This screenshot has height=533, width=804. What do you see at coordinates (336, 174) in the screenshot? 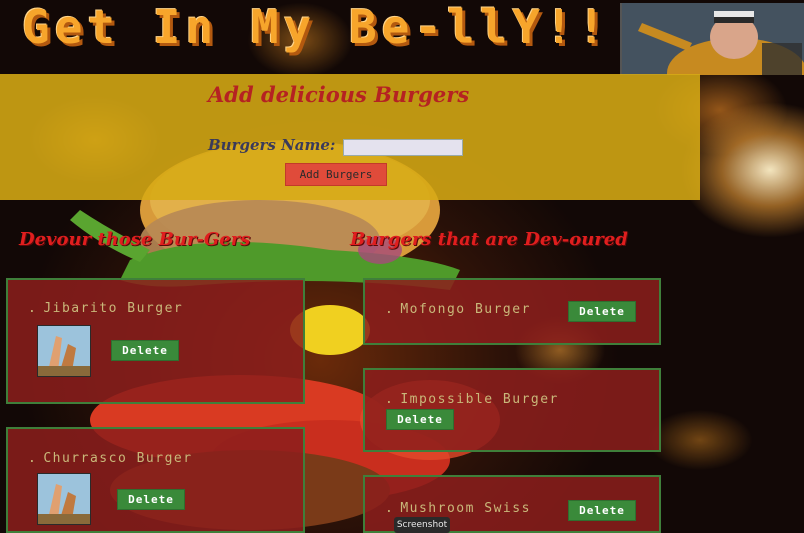
I see `add-burgers-button: Add Burgers` at bounding box center [336, 174].